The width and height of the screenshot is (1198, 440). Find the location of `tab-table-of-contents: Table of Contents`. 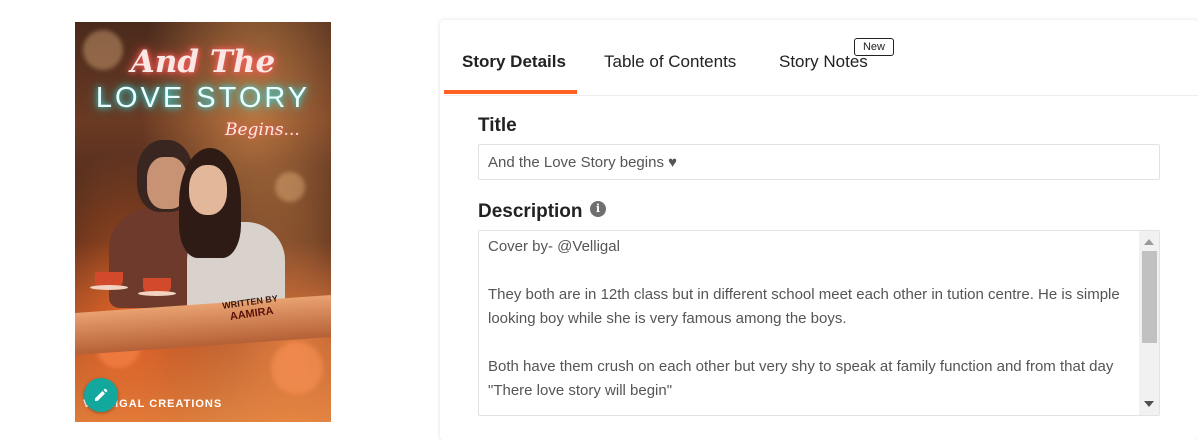

tab-table-of-contents: Table of Contents is located at coordinates (670, 62).